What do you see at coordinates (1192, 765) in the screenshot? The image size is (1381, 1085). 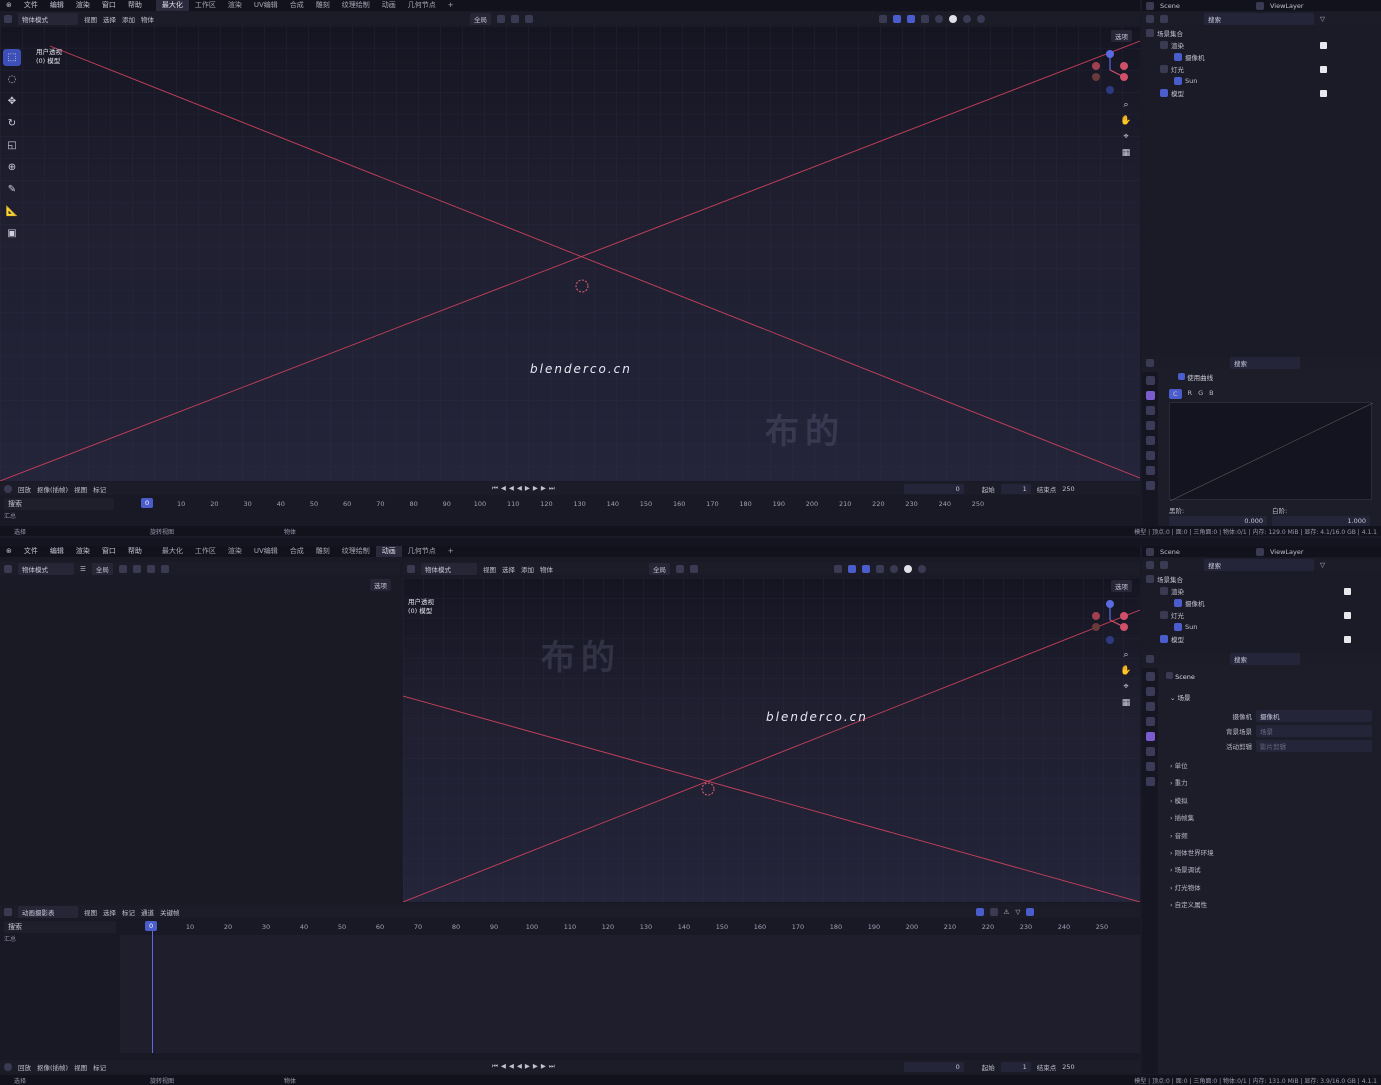 I see `panel-units: › 单位` at bounding box center [1192, 765].